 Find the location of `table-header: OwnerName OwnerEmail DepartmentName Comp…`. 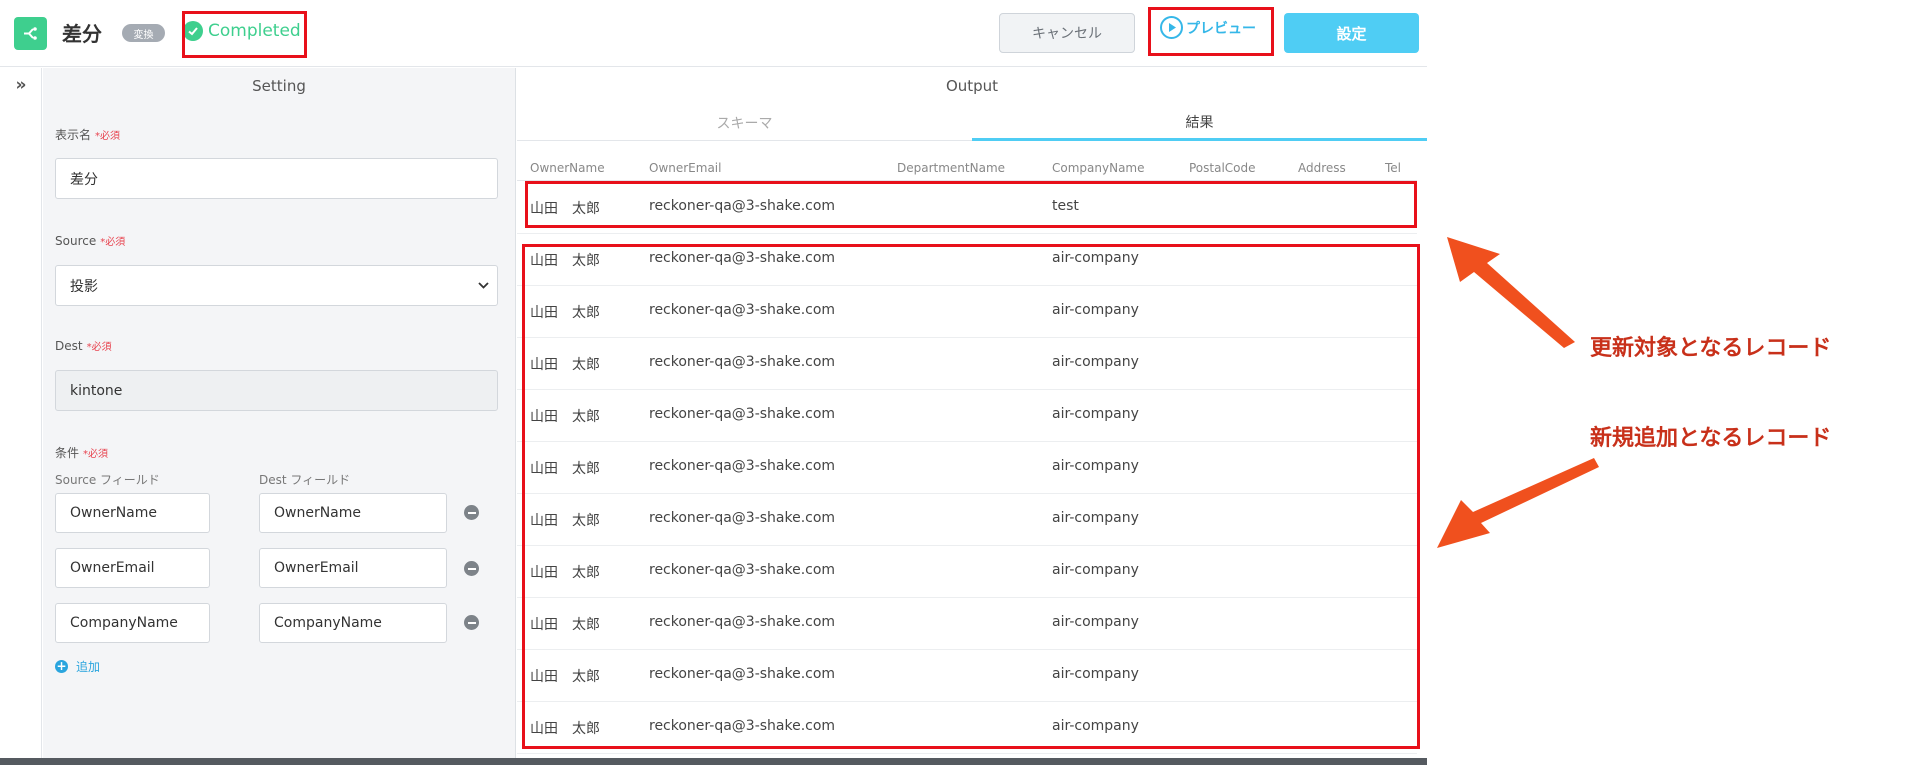

table-header: OwnerName OwnerEmail DepartmentName Comp… is located at coordinates (967, 167).